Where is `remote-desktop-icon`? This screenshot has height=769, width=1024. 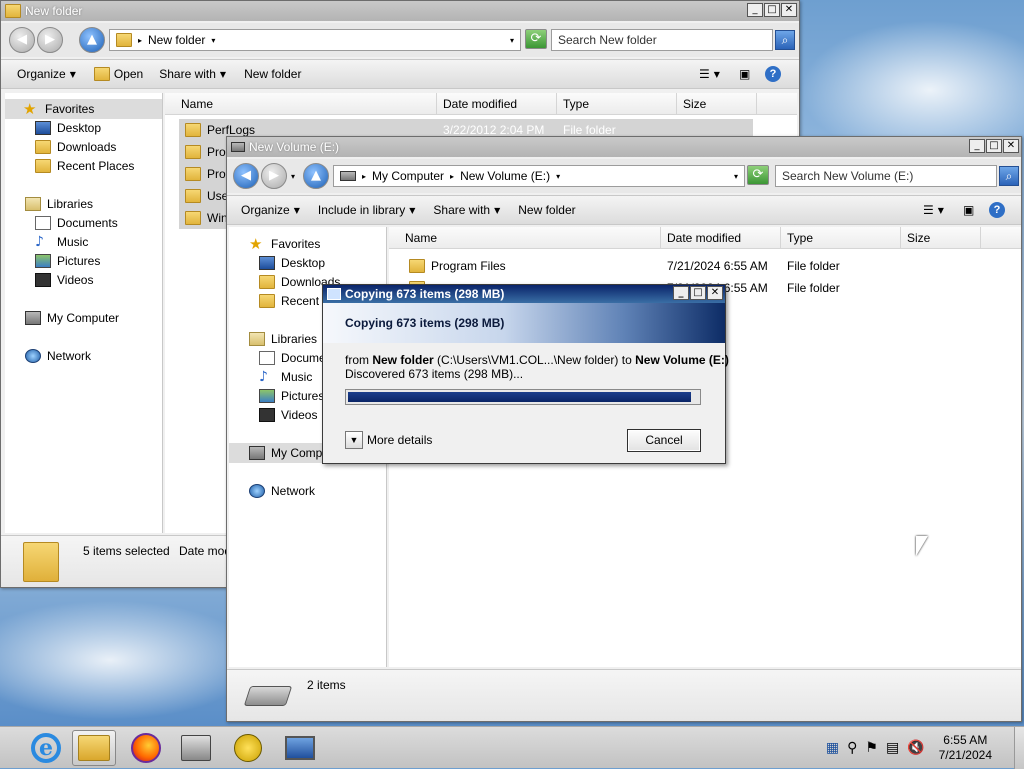 remote-desktop-icon is located at coordinates (300, 748).